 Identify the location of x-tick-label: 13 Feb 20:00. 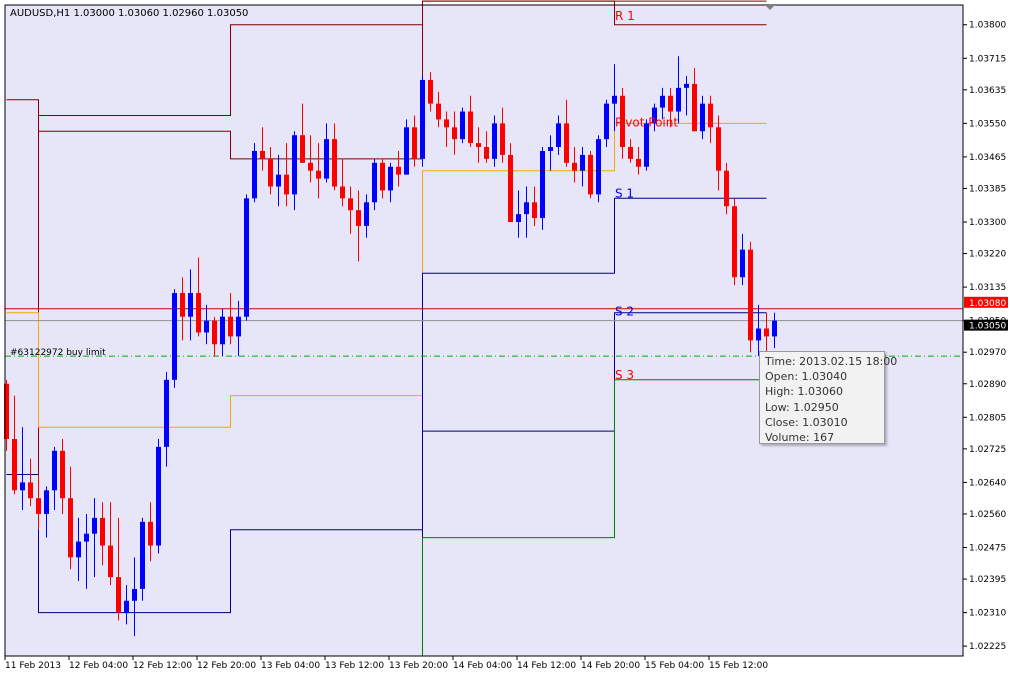
(418, 666).